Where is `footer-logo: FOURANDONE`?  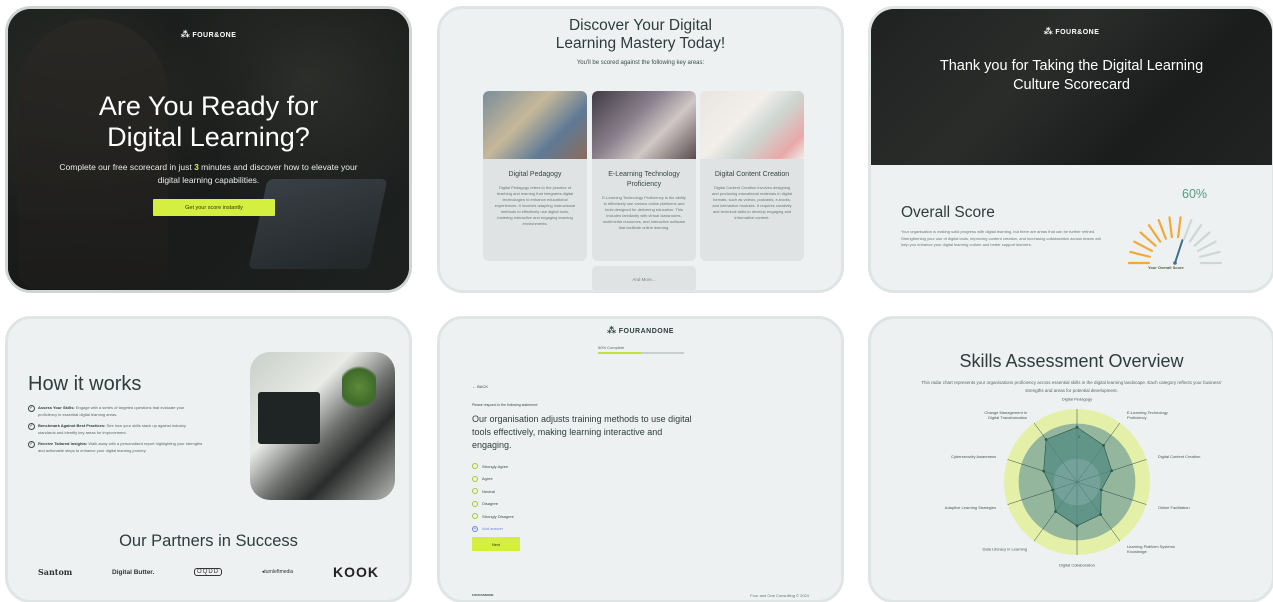 footer-logo: FOURANDONE is located at coordinates (483, 595).